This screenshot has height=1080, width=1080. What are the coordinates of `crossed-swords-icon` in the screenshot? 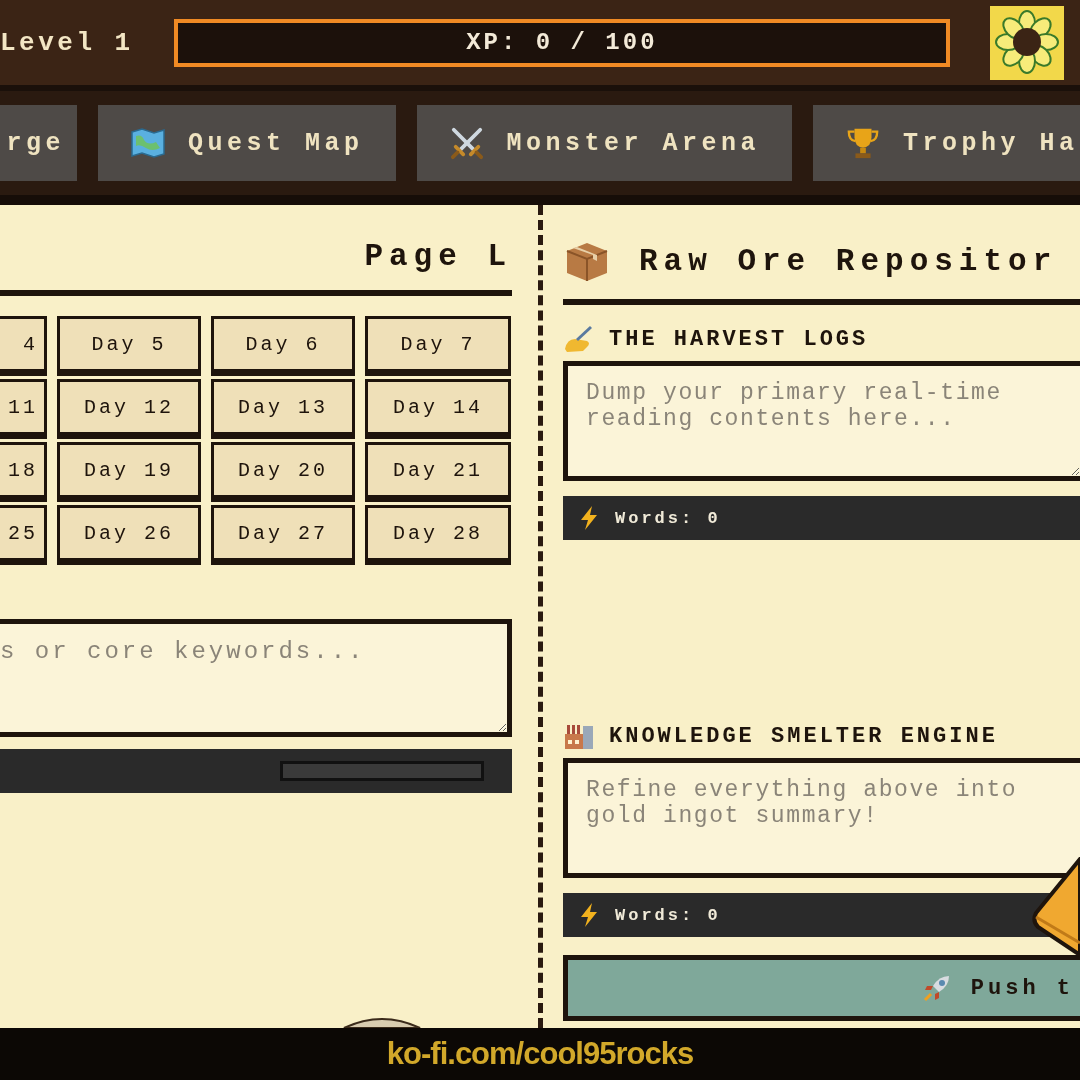 It's located at (466, 143).